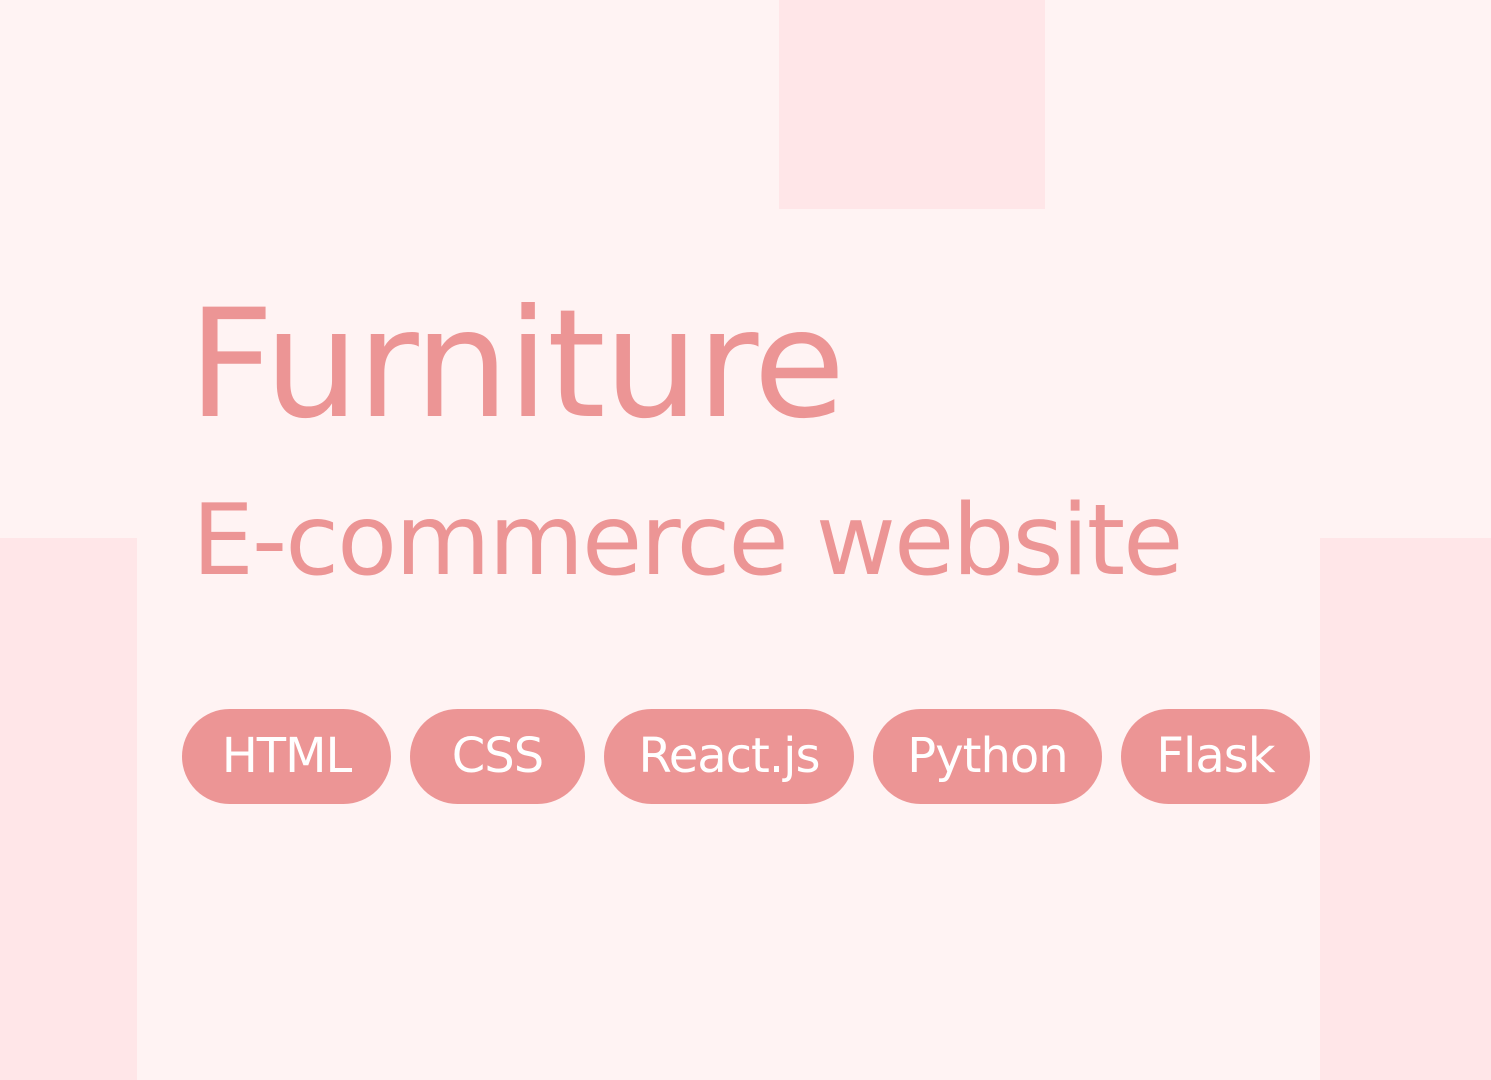  What do you see at coordinates (729, 756) in the screenshot?
I see `tech-tag-reactjs: React.js` at bounding box center [729, 756].